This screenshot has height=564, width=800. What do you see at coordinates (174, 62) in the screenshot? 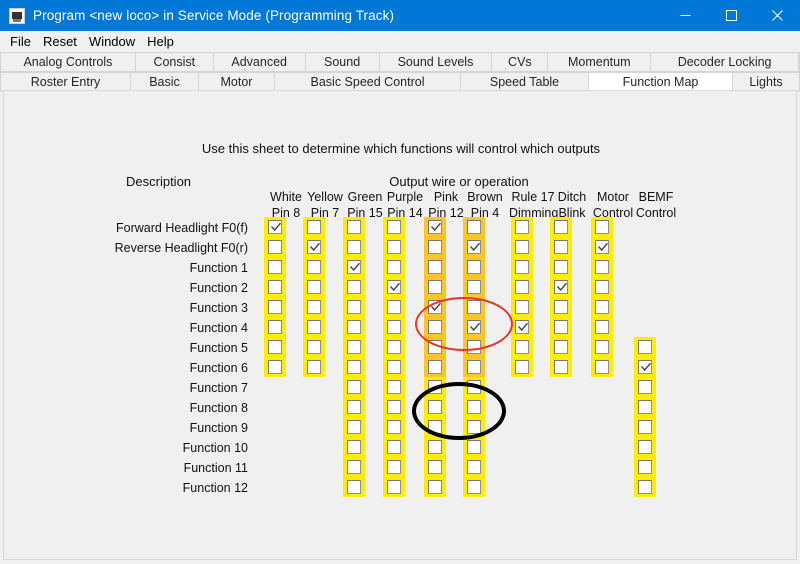
I see `tab-consist: Consist` at bounding box center [174, 62].